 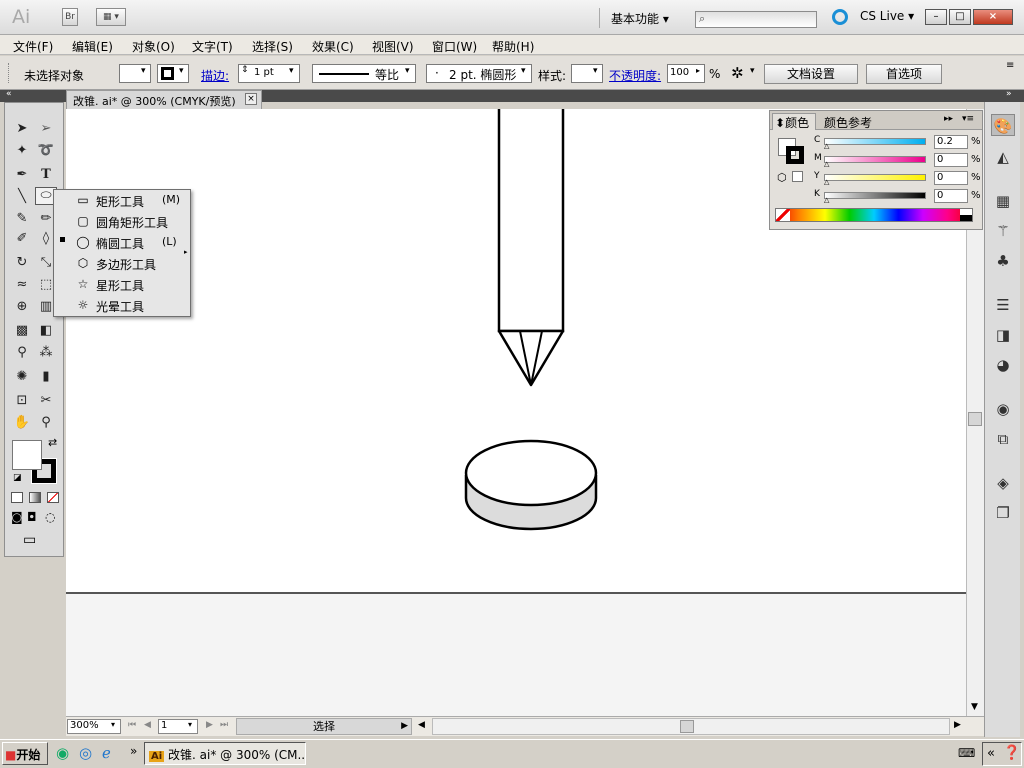 What do you see at coordinates (17, 497) in the screenshot?
I see `color-mode-icon` at bounding box center [17, 497].